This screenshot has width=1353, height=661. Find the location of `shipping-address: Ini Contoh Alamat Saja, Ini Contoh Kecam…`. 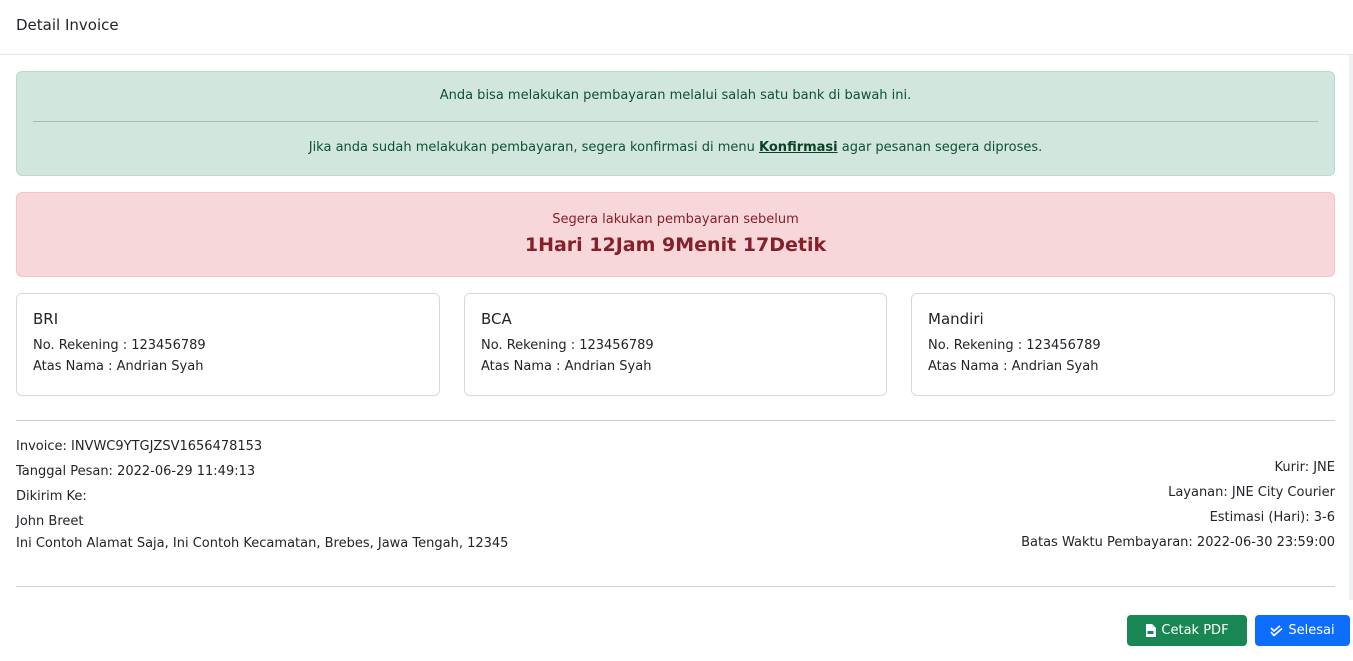

shipping-address: Ini Contoh Alamat Saja, Ini Contoh Kecam… is located at coordinates (262, 543).